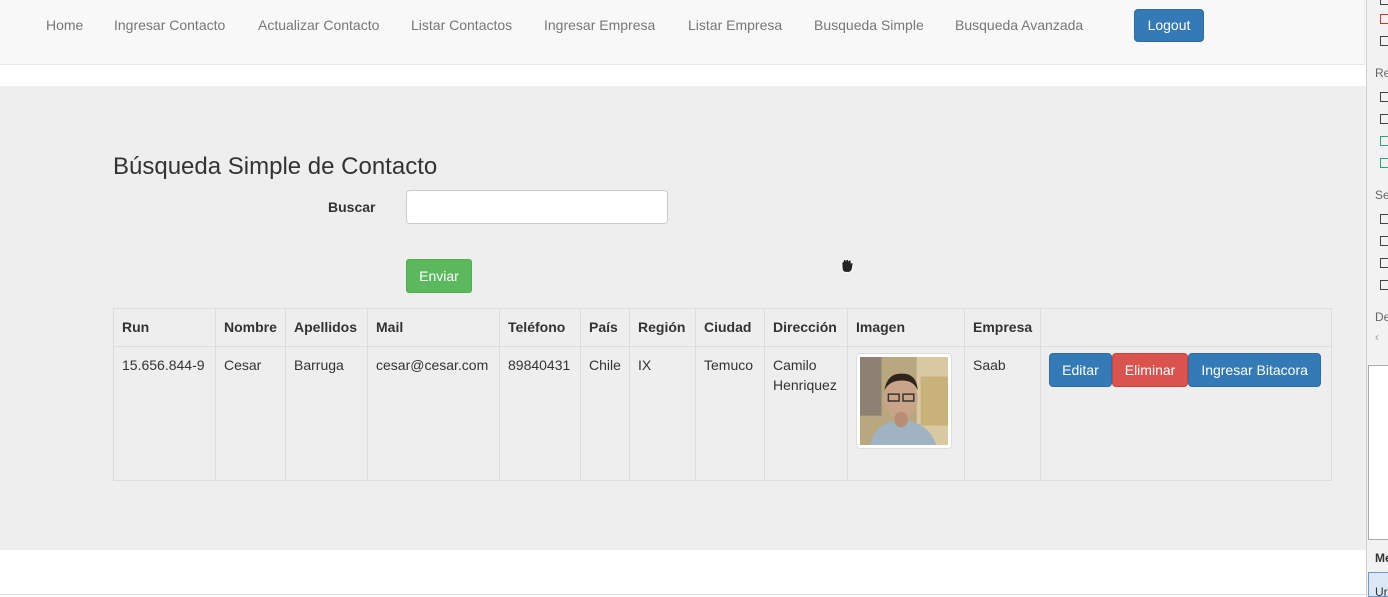  What do you see at coordinates (1080, 370) in the screenshot?
I see `edit-button: Editar` at bounding box center [1080, 370].